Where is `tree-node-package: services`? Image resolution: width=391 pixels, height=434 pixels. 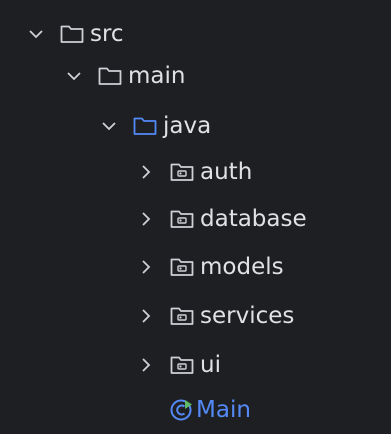
tree-node-package: services is located at coordinates (195, 316).